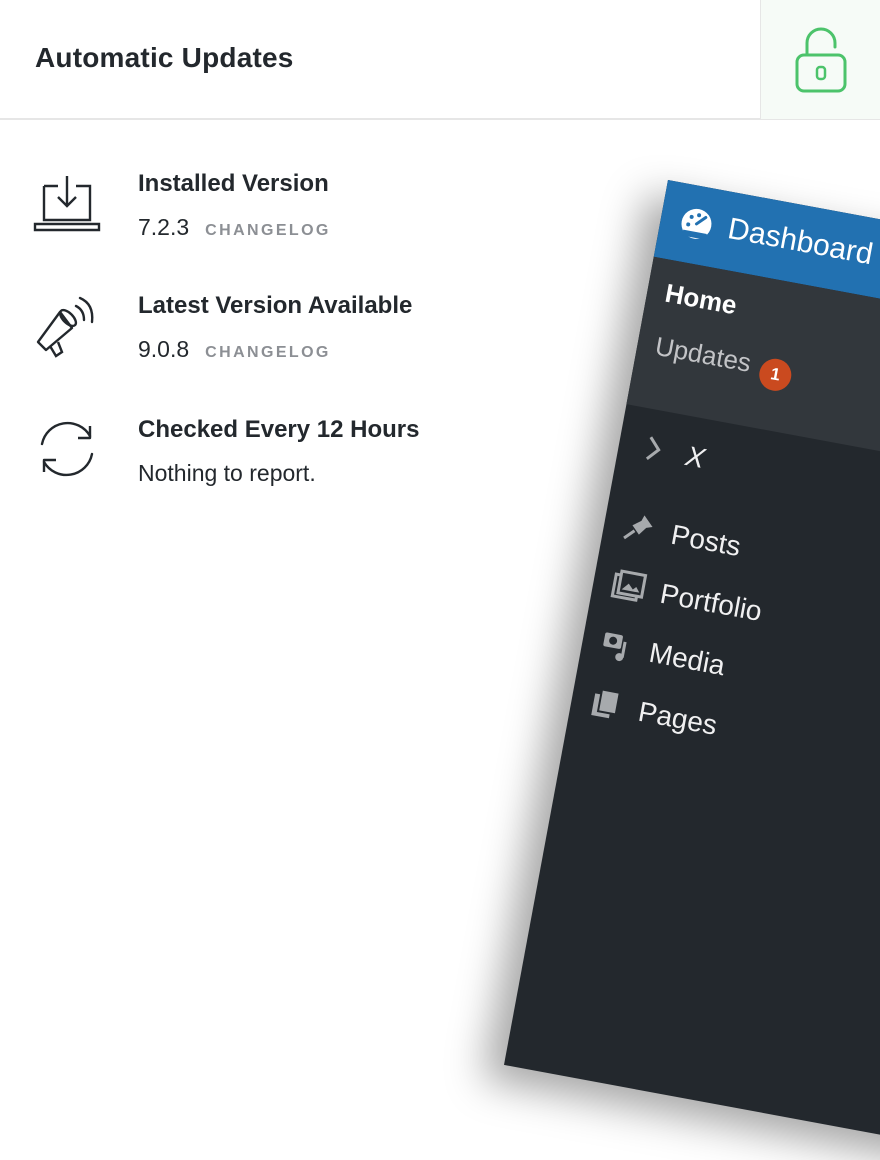 Image resolution: width=880 pixels, height=1160 pixels. What do you see at coordinates (701, 300) in the screenshot?
I see `submenu-home: Home` at bounding box center [701, 300].